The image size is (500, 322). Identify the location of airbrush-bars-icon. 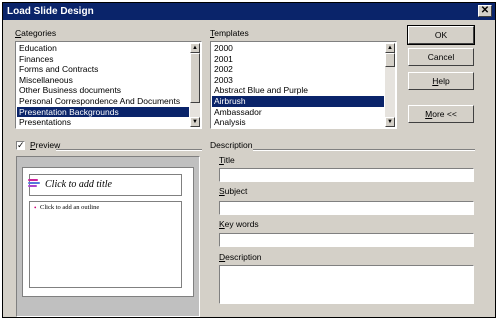
(34, 185).